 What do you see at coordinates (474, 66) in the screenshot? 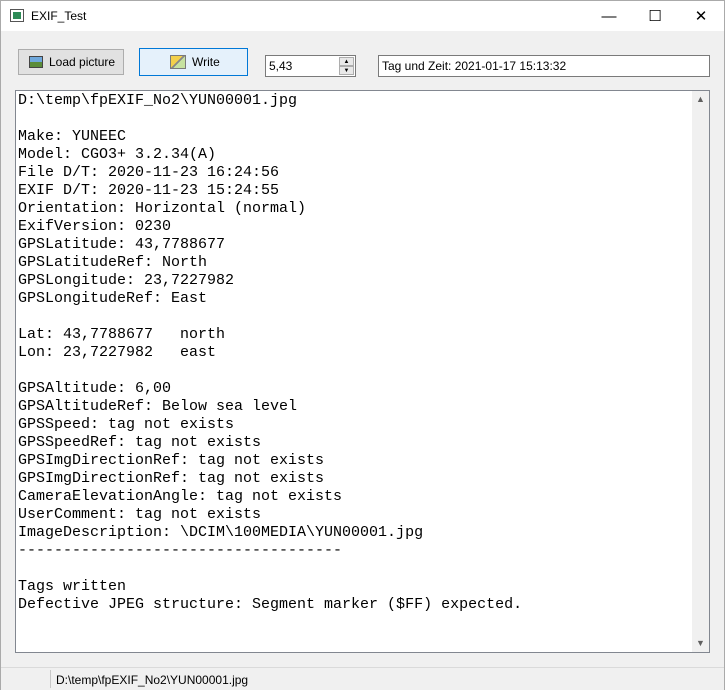
I see `tag-datetime-text: Tag und Zeit: 2021-01-17 15:13:32` at bounding box center [474, 66].